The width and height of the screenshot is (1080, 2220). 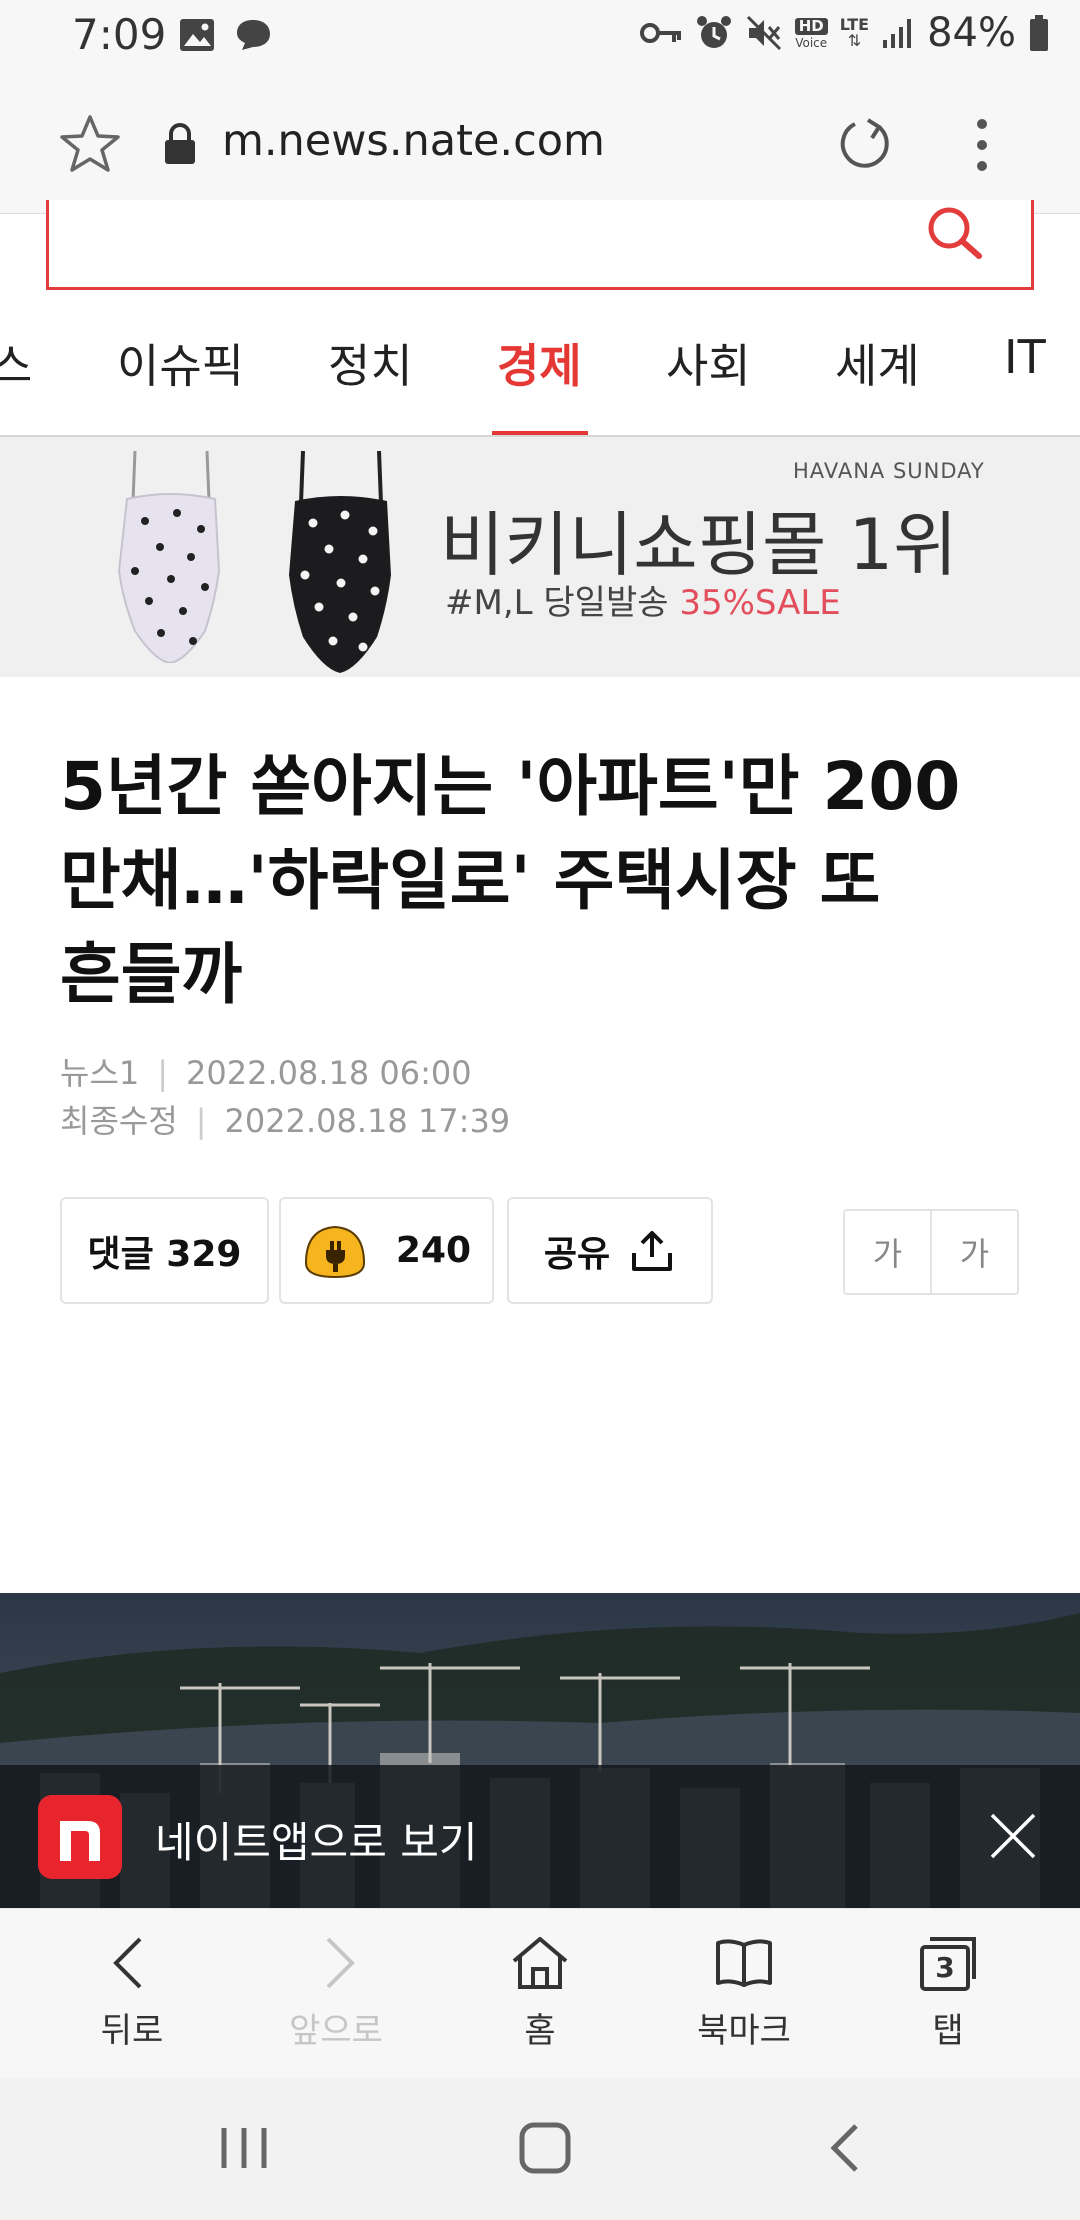 I want to click on url-bar: m.news.nate.com, so click(x=540, y=143).